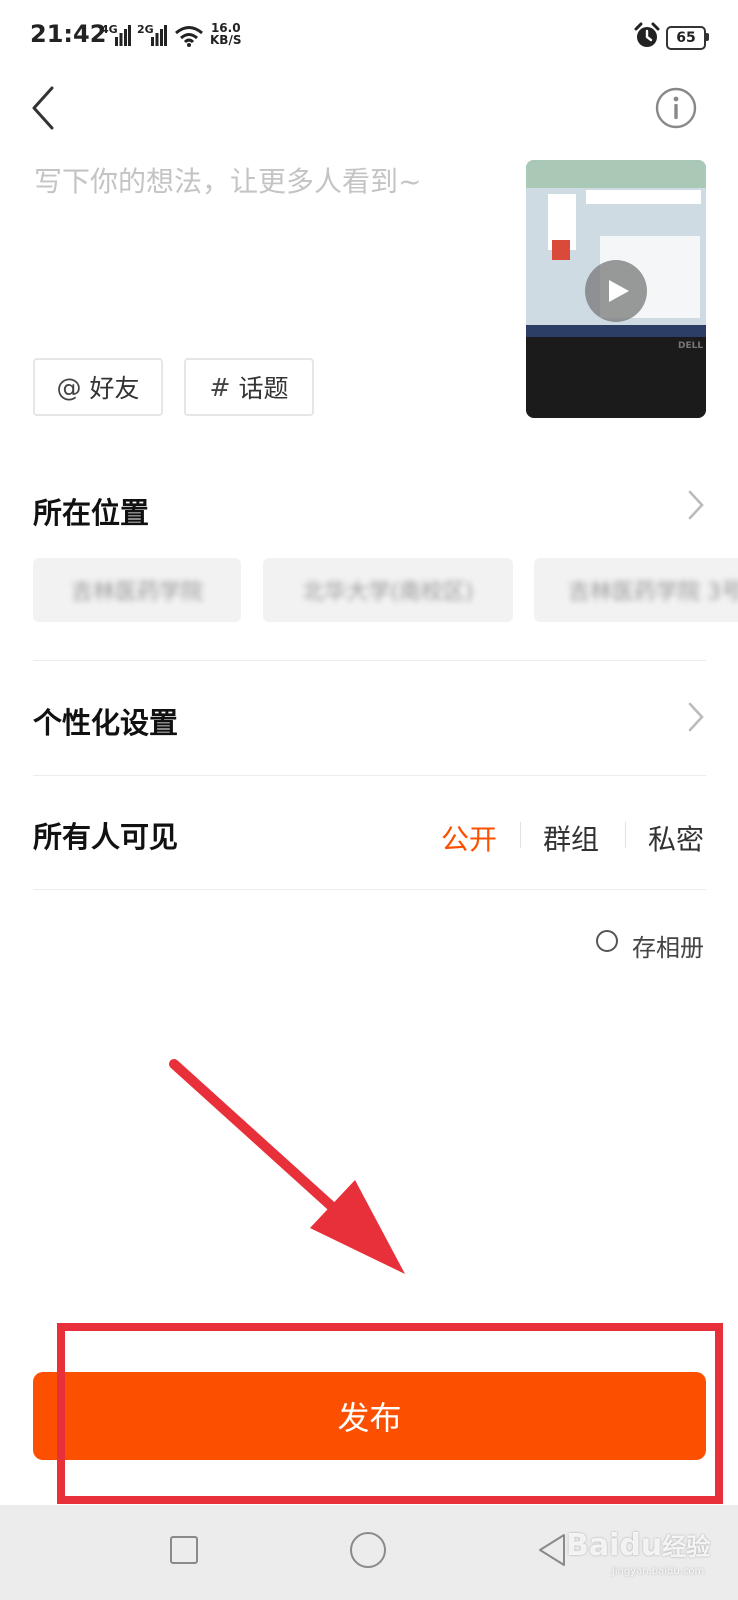 Image resolution: width=738 pixels, height=1600 pixels. I want to click on visibility-group-option: 群组, so click(571, 838).